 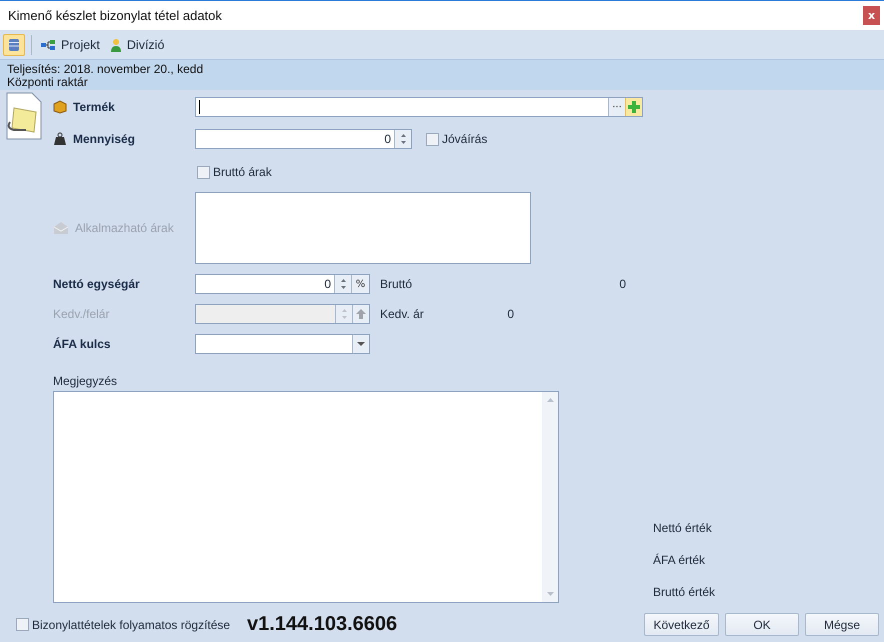 What do you see at coordinates (681, 624) in the screenshot?
I see `next-button: Következő` at bounding box center [681, 624].